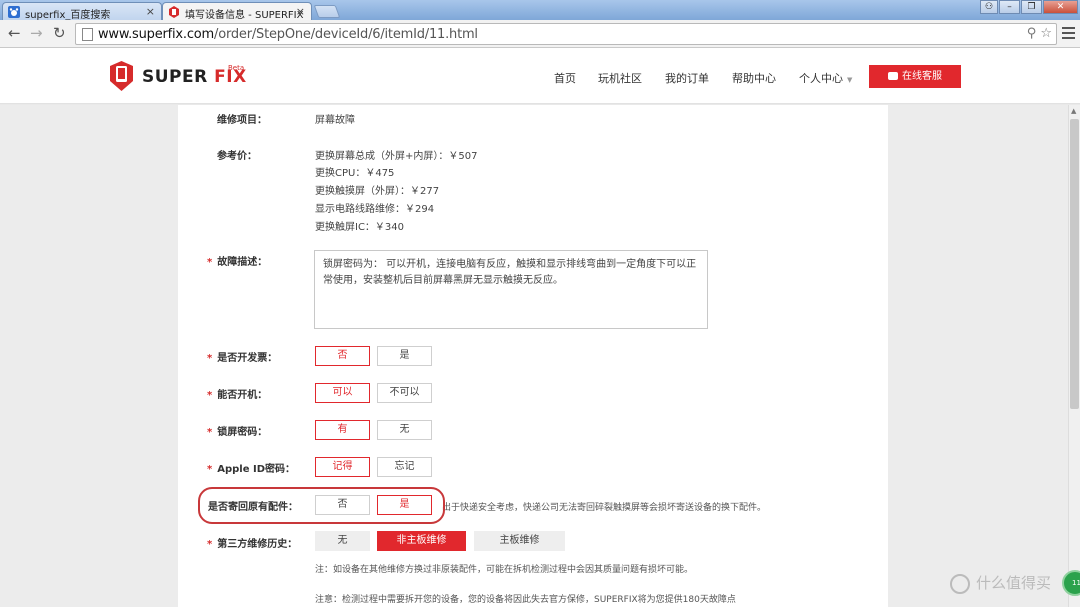 This screenshot has height=607, width=1080. Describe the element at coordinates (236, 68) in the screenshot. I see `beta-label: Beta` at that location.